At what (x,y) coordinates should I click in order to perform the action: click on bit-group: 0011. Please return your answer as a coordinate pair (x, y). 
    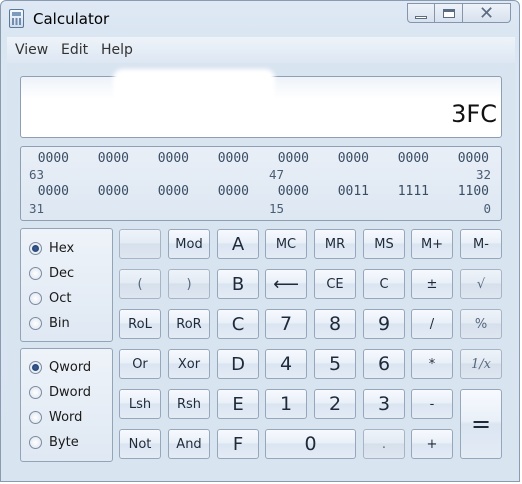
    Looking at the image, I should click on (349, 191).